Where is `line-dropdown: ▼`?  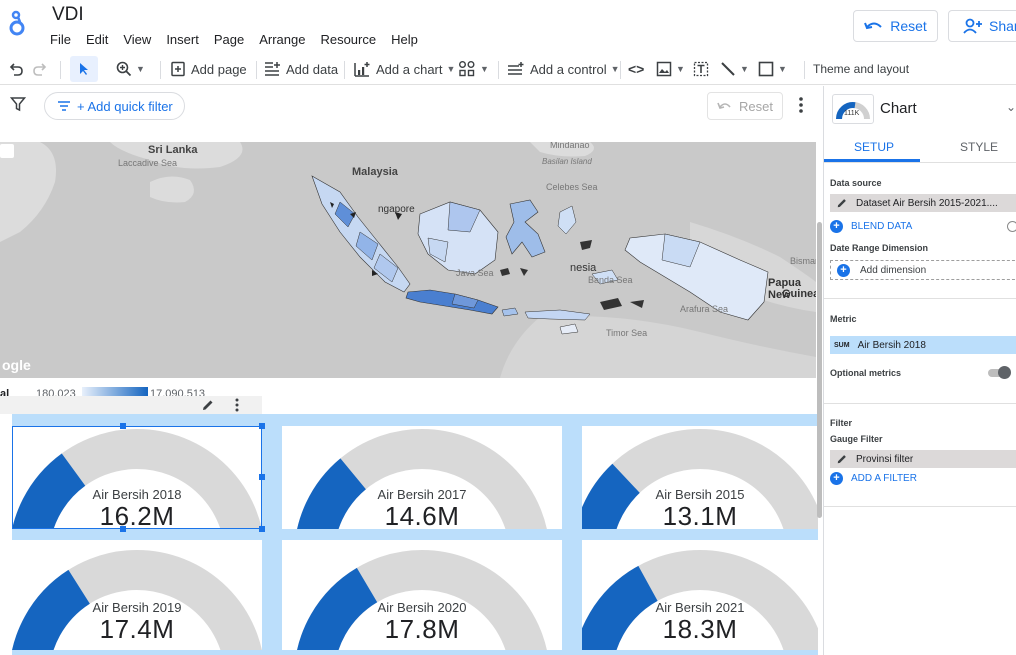
line-dropdown: ▼ is located at coordinates (734, 69).